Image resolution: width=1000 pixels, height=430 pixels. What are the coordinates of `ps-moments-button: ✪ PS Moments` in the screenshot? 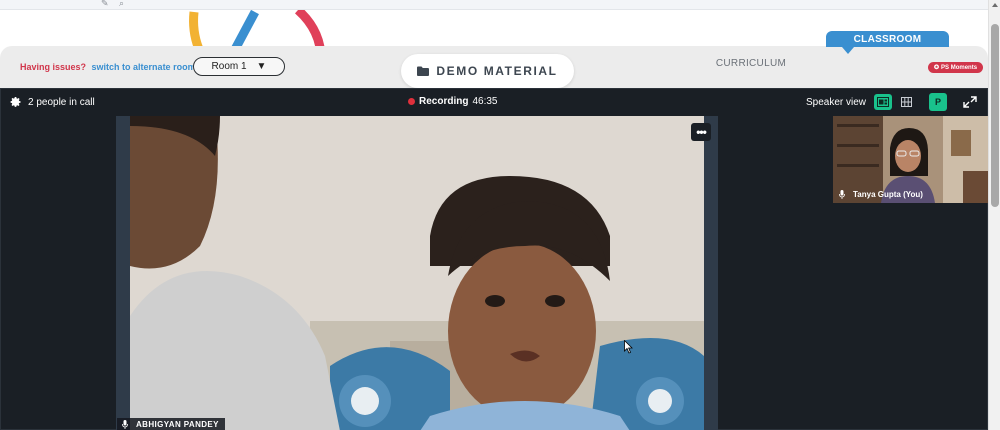 It's located at (956, 67).